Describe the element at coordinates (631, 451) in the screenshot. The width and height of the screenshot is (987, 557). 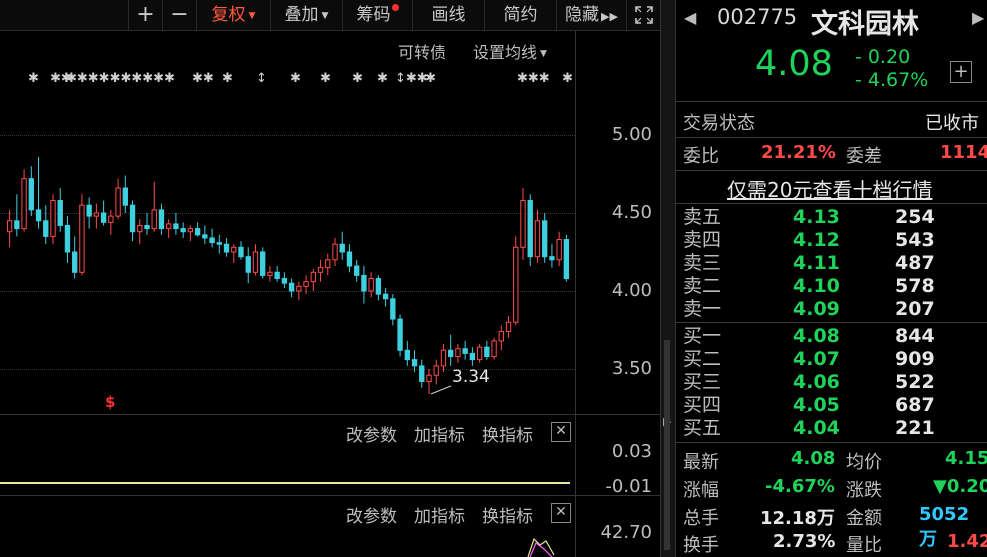
I see `indicator-axis-tick: 0.03` at that location.